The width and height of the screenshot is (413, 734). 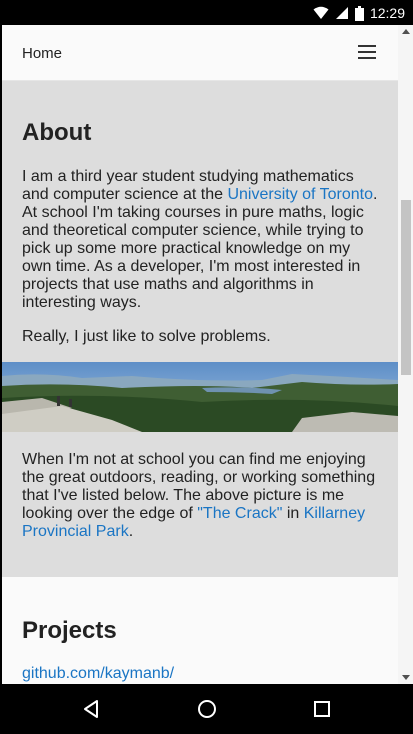 I want to click on about-paragraph-problems: Really, I just like to solve problems., so click(x=146, y=336).